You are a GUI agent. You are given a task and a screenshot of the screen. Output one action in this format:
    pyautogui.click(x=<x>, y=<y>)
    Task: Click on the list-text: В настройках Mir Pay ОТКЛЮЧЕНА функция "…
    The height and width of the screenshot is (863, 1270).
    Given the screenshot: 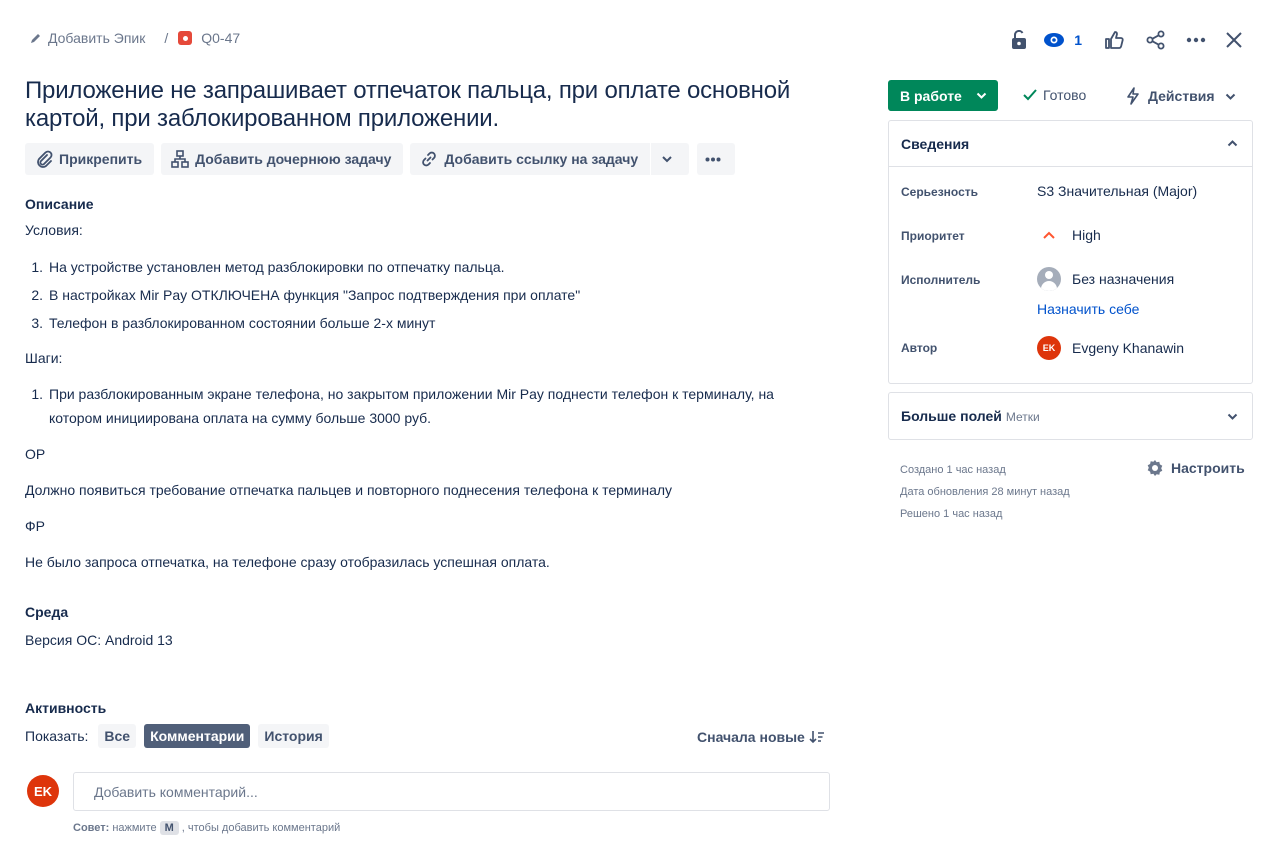 What is the action you would take?
    pyautogui.click(x=315, y=295)
    